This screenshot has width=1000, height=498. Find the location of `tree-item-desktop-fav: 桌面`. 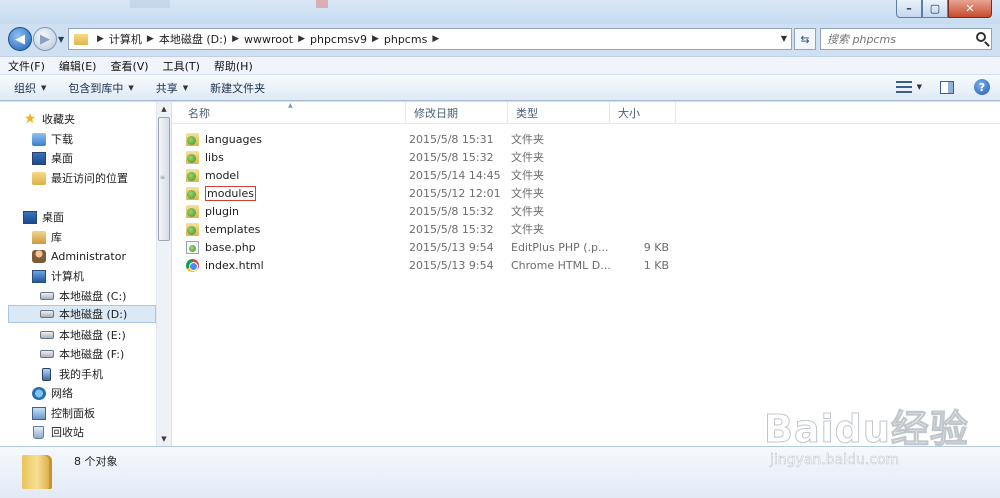

tree-item-desktop-fav: 桌面 is located at coordinates (52, 158).